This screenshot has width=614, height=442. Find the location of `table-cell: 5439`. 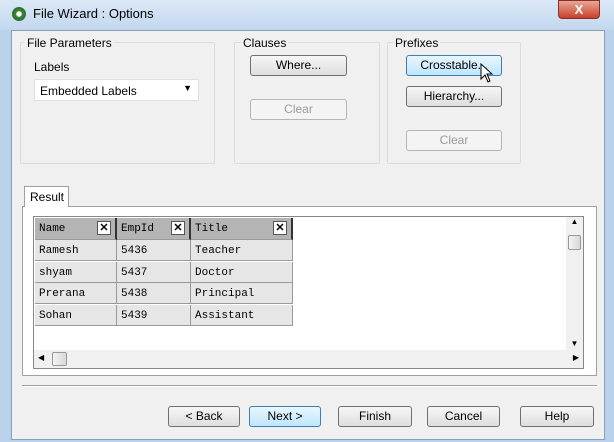

table-cell: 5439 is located at coordinates (154, 315).